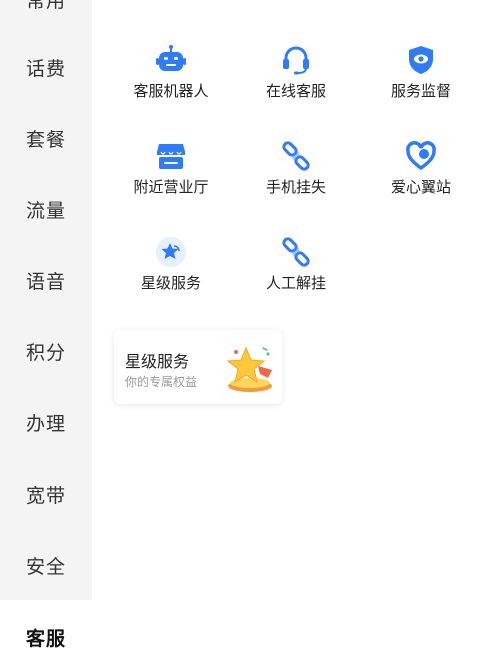 This screenshot has height=666, width=500. What do you see at coordinates (170, 283) in the screenshot?
I see `service-label: 星级服务` at bounding box center [170, 283].